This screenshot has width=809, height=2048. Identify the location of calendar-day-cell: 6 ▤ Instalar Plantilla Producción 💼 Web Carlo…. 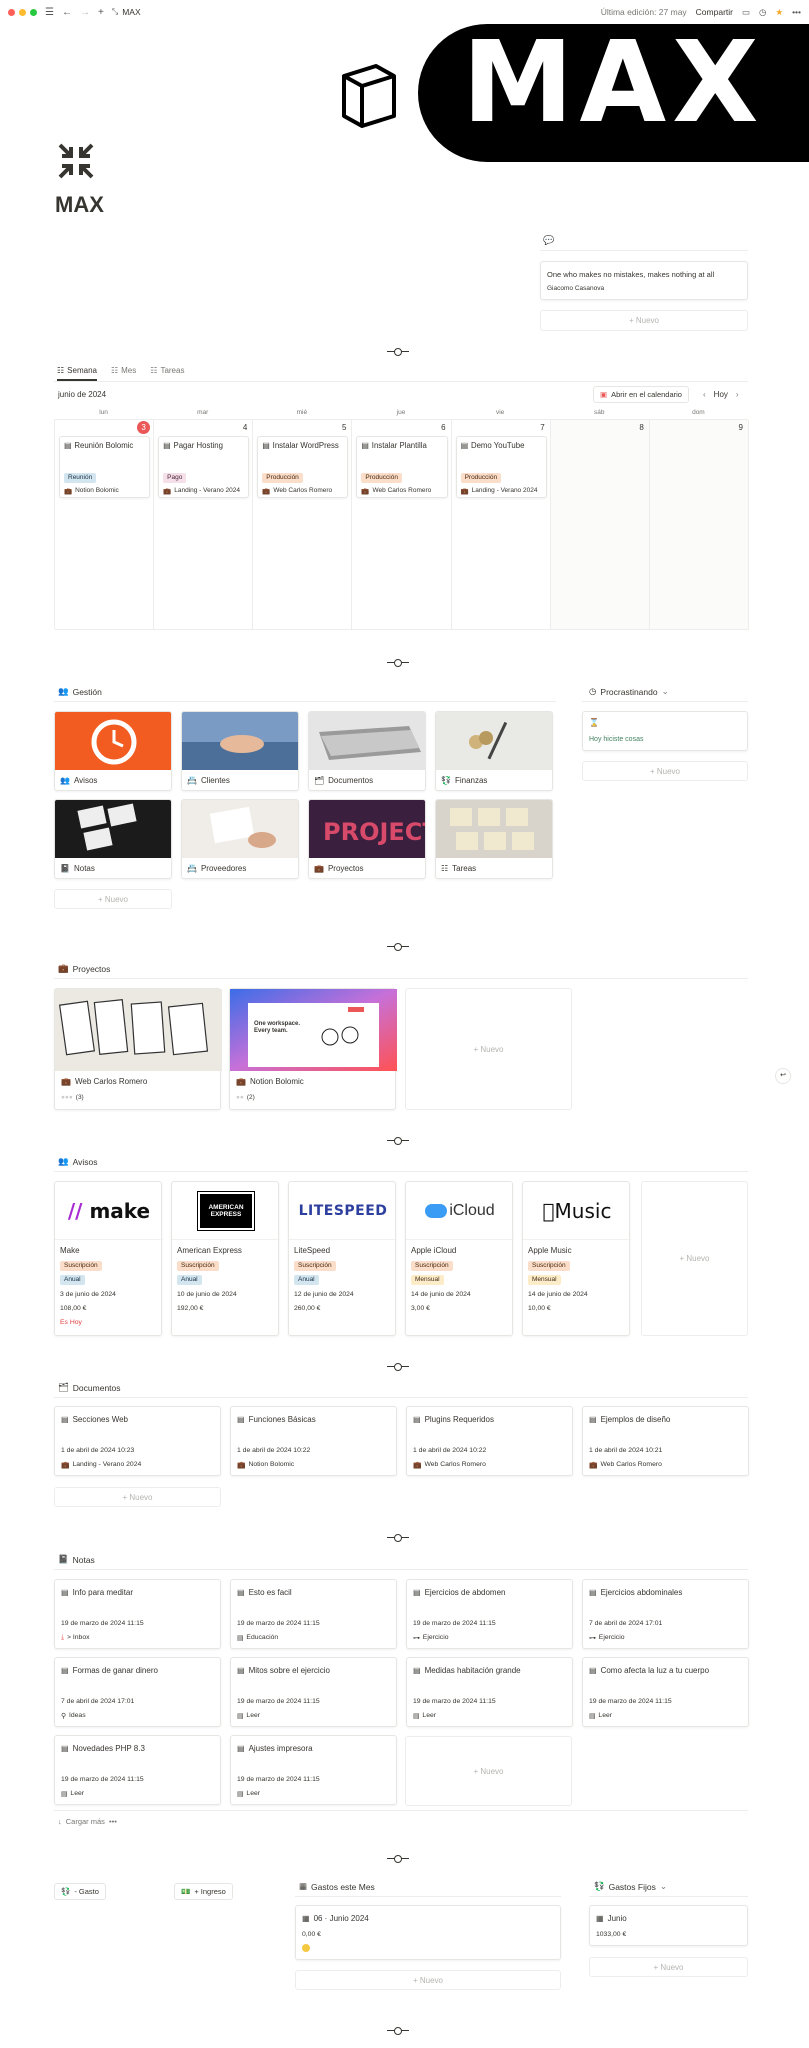
(402, 525).